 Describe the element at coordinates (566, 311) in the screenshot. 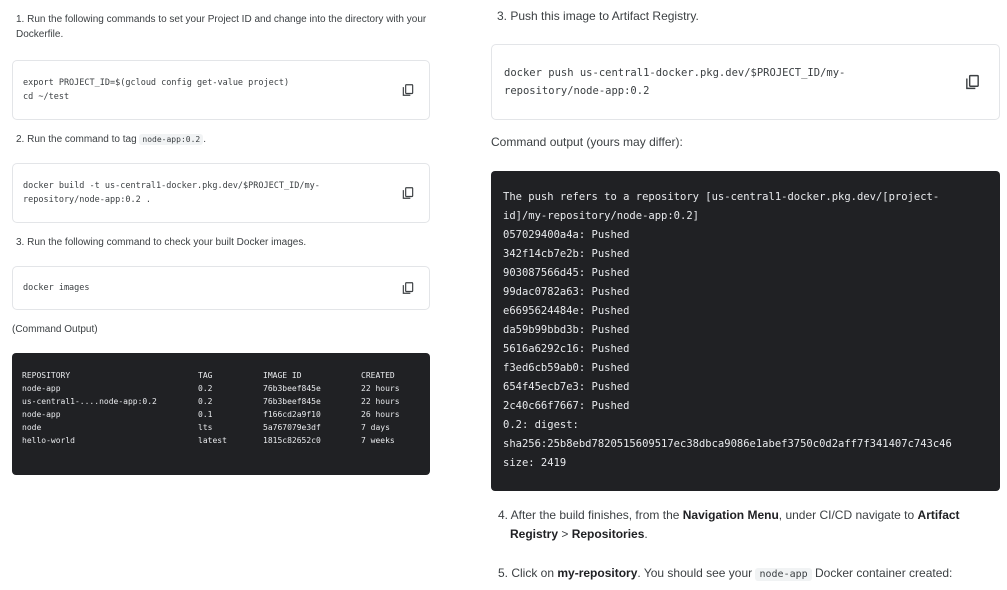

I see `output-line: e6695624484e: Pushed` at that location.